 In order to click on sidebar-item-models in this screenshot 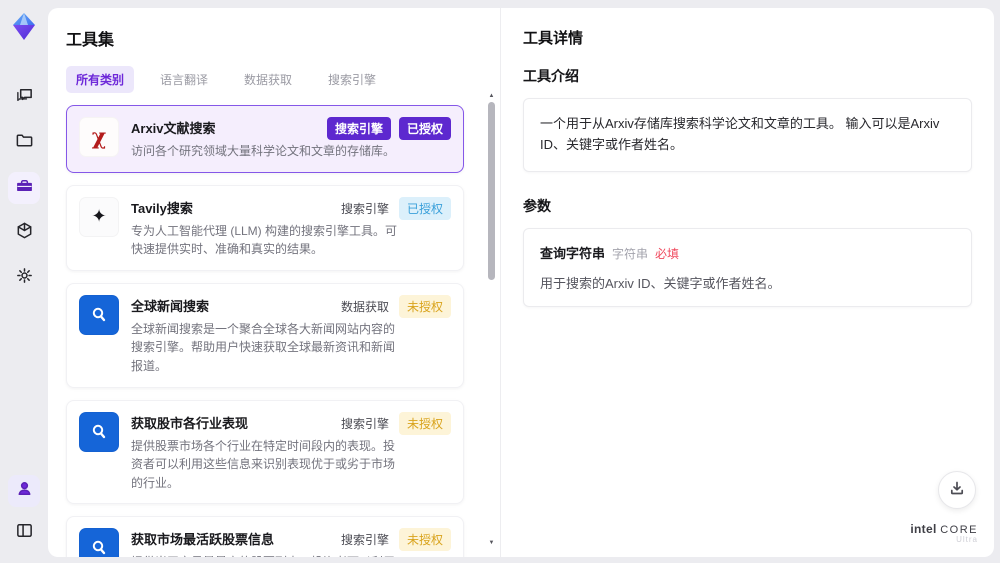, I will do `click(24, 233)`.